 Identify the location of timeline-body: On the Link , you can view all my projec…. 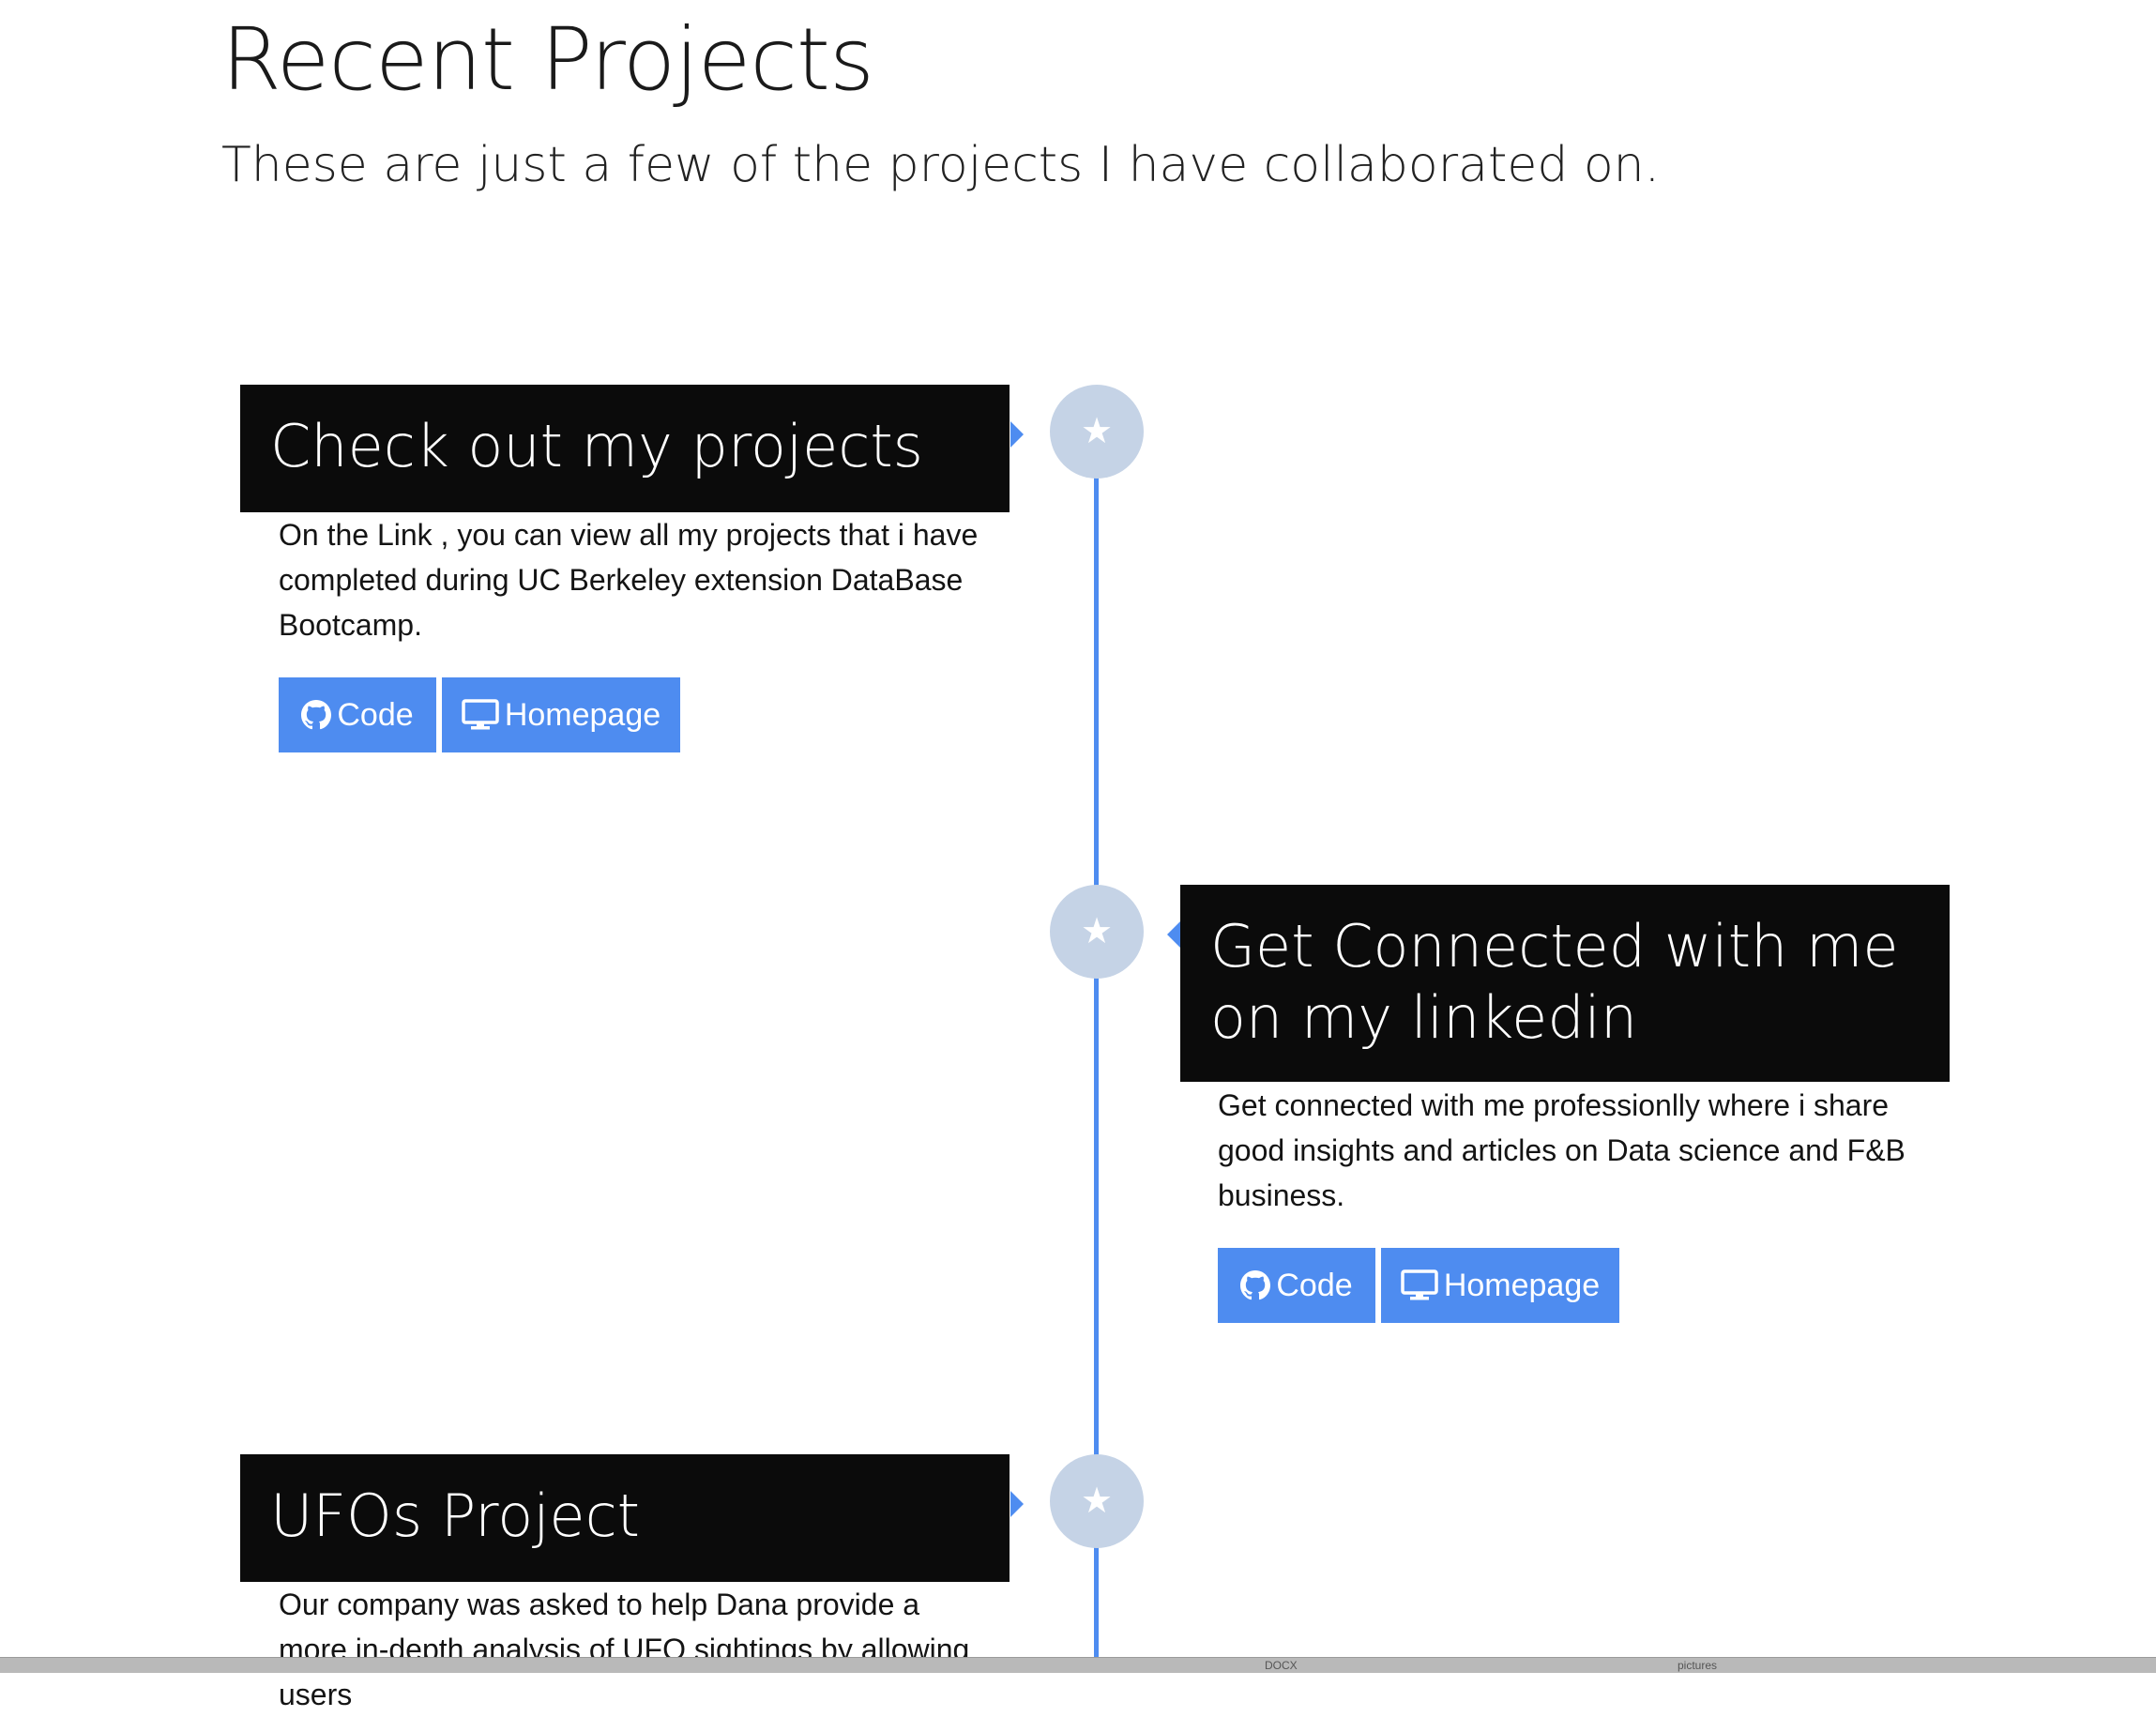
(629, 580).